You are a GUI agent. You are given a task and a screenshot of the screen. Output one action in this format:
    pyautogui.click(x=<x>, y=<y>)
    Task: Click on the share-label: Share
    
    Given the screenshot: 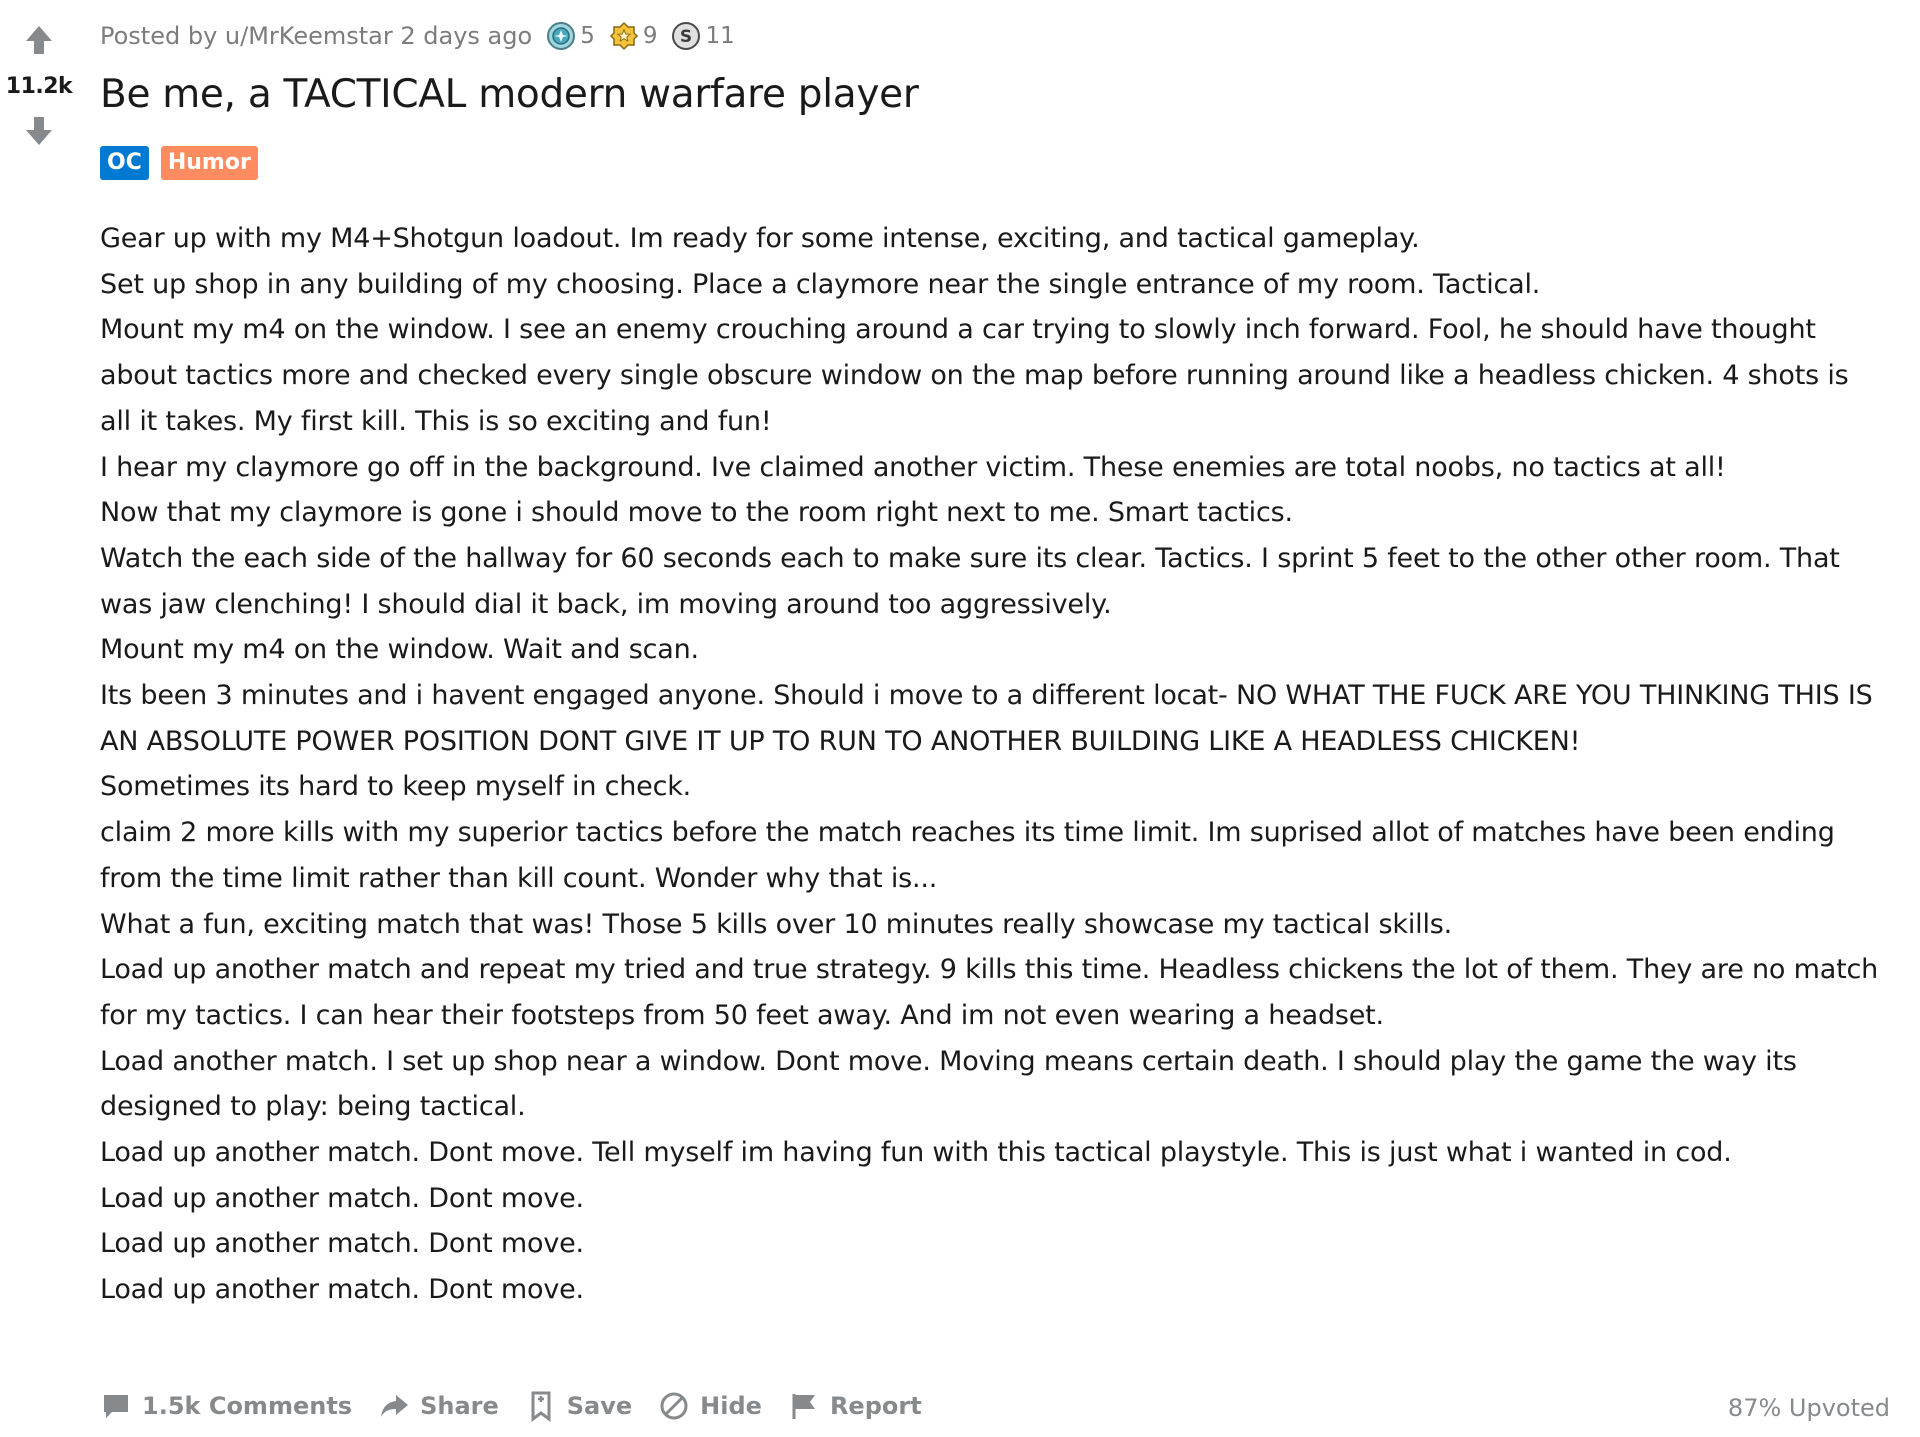 What is the action you would take?
    pyautogui.click(x=459, y=1406)
    